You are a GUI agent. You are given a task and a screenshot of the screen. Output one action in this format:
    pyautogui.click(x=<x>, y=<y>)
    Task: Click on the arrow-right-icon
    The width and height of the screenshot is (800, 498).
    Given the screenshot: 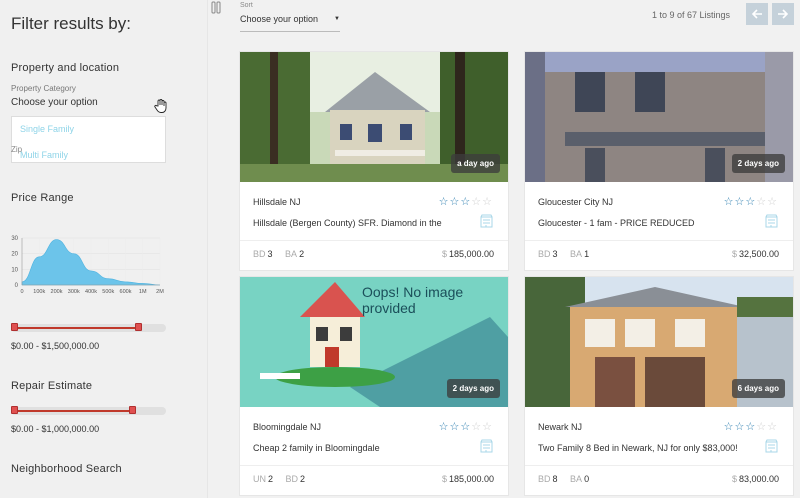 What is the action you would take?
    pyautogui.click(x=783, y=14)
    